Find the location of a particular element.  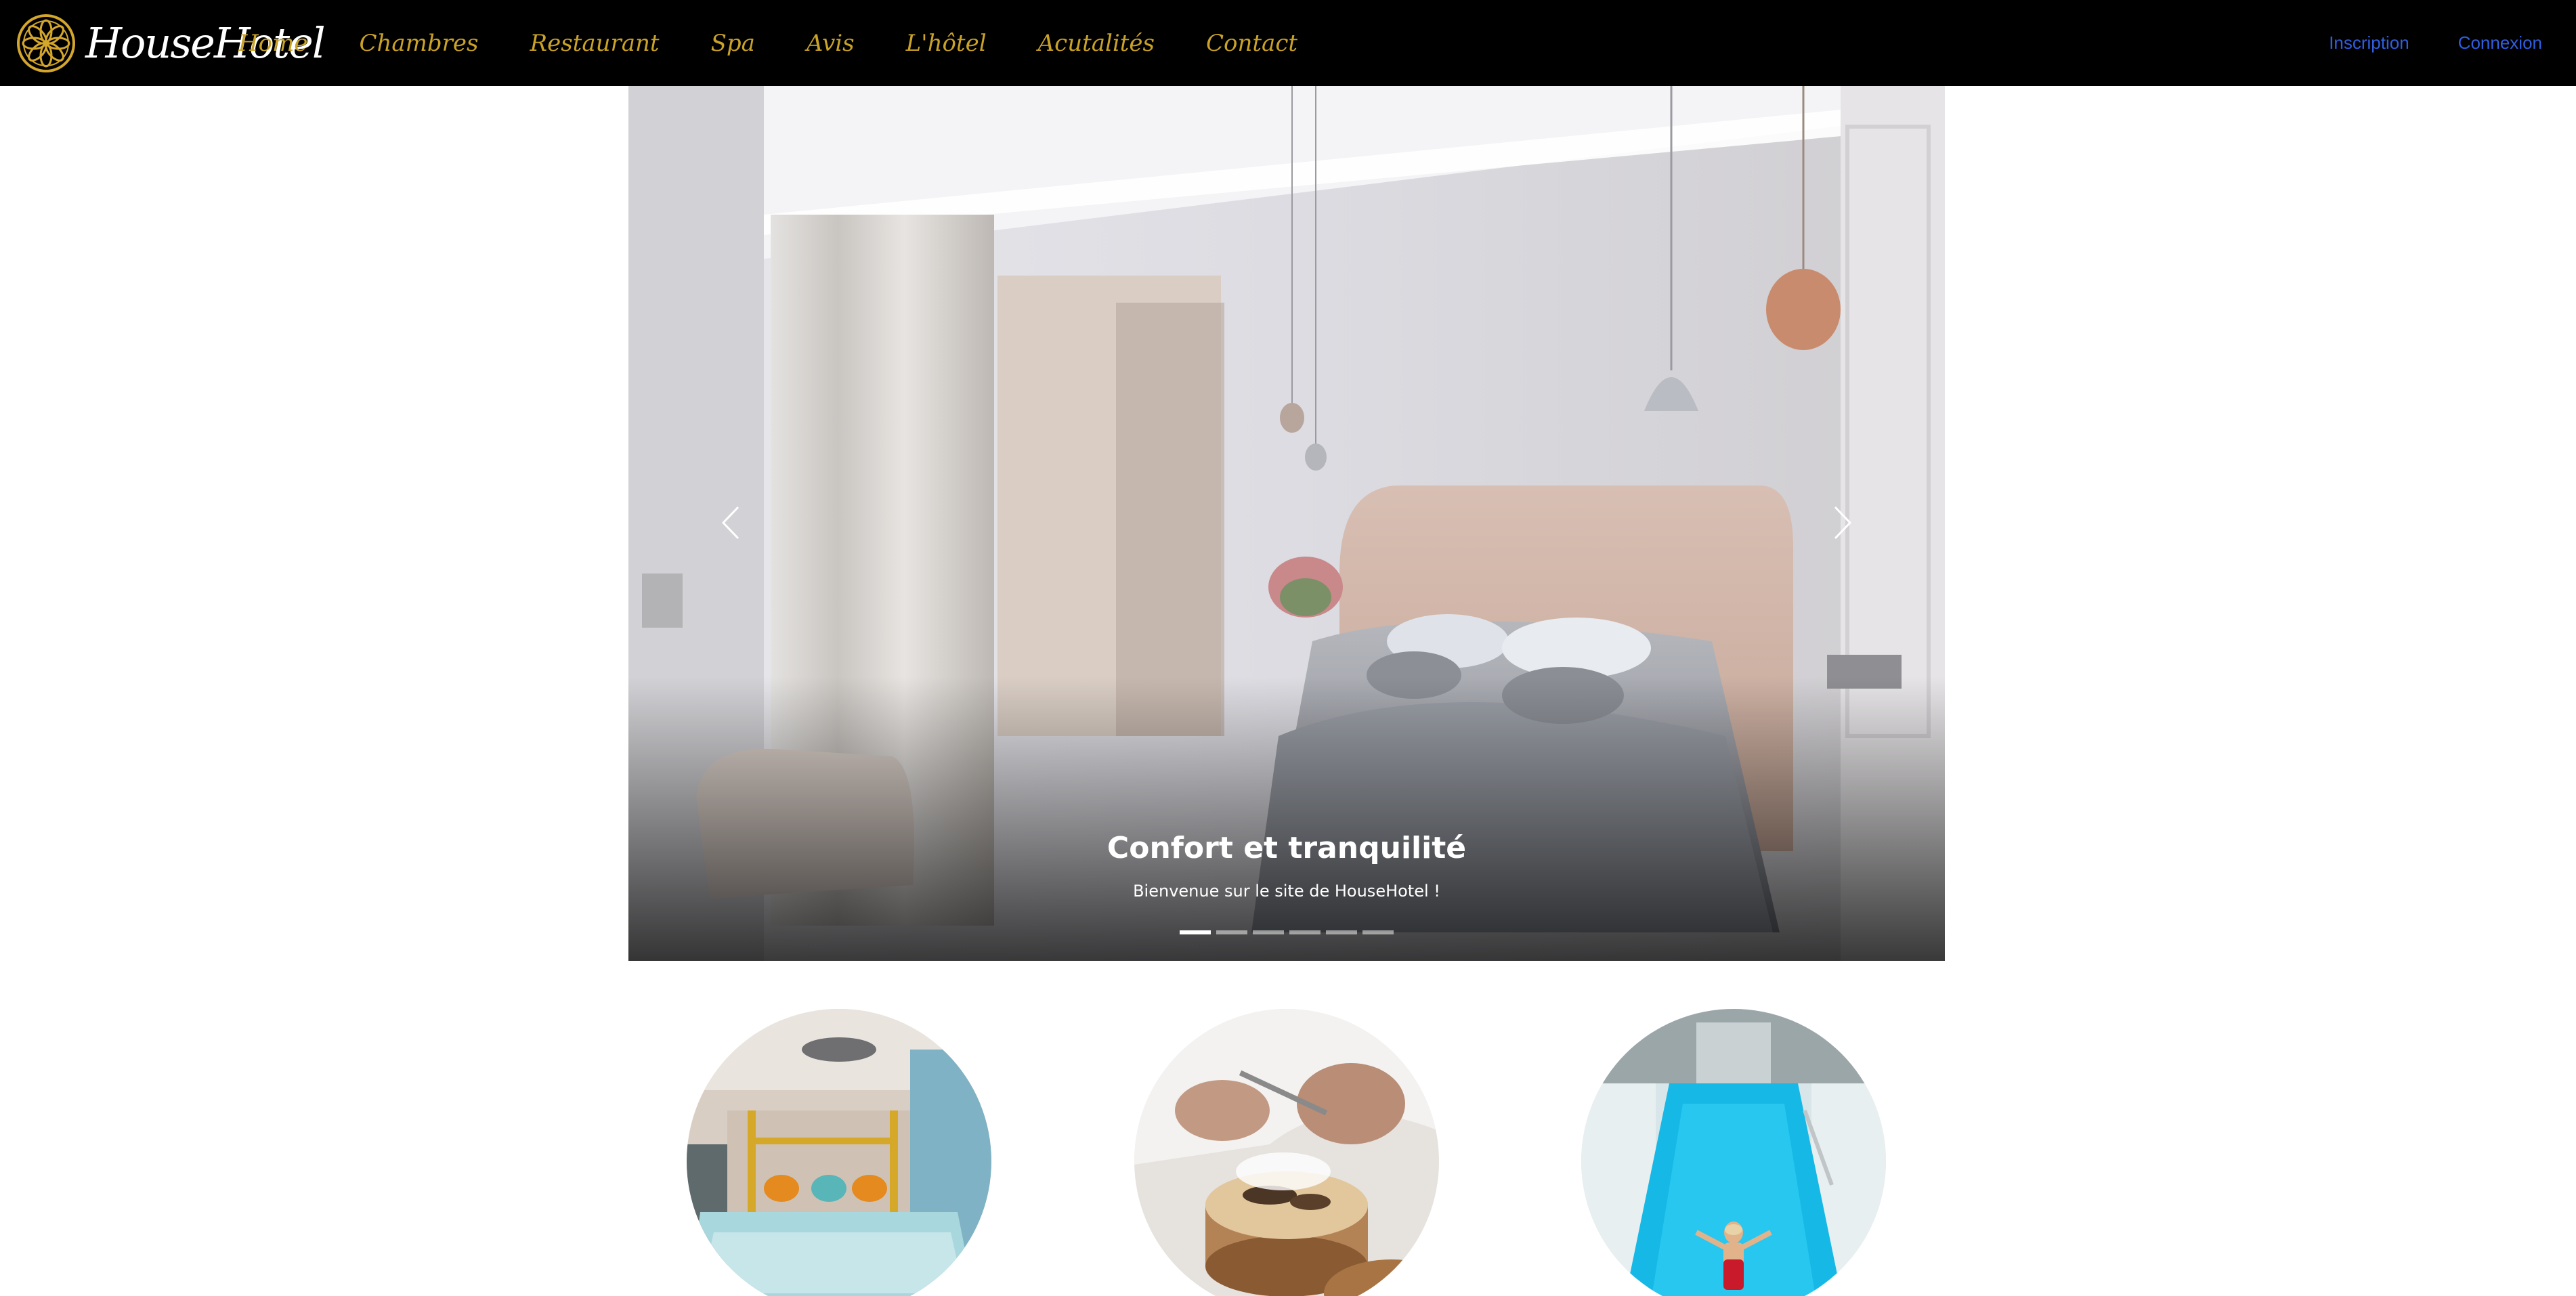

hero-subtitle: Bienvenue sur le site de HouseHotel ! is located at coordinates (1286, 891).